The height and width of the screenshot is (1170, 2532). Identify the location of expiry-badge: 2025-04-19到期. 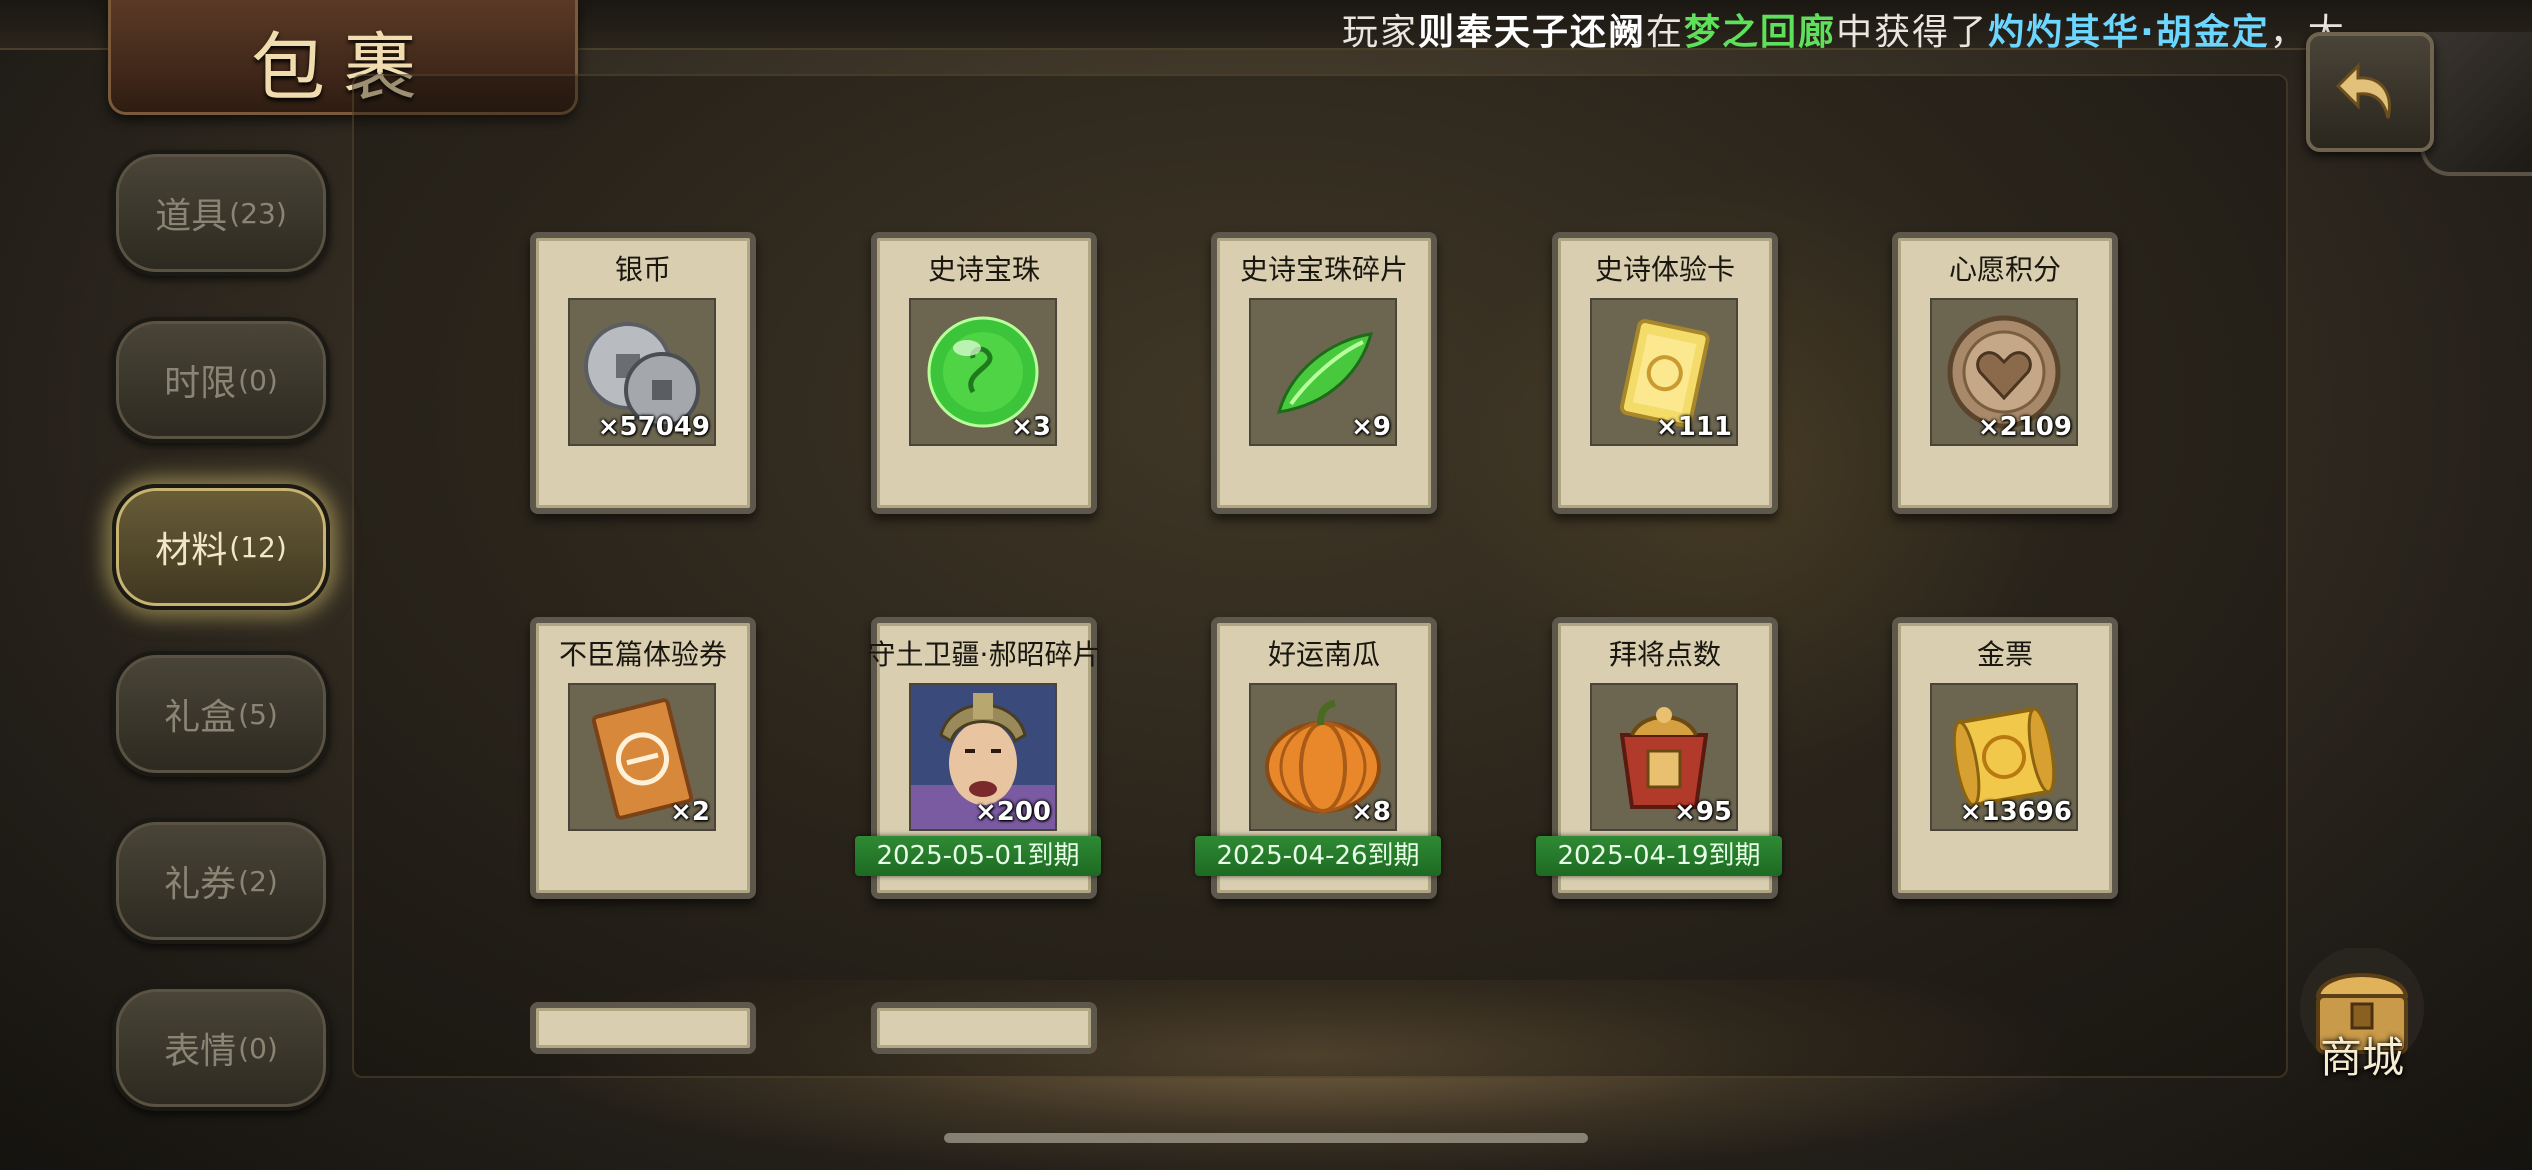
(1659, 856).